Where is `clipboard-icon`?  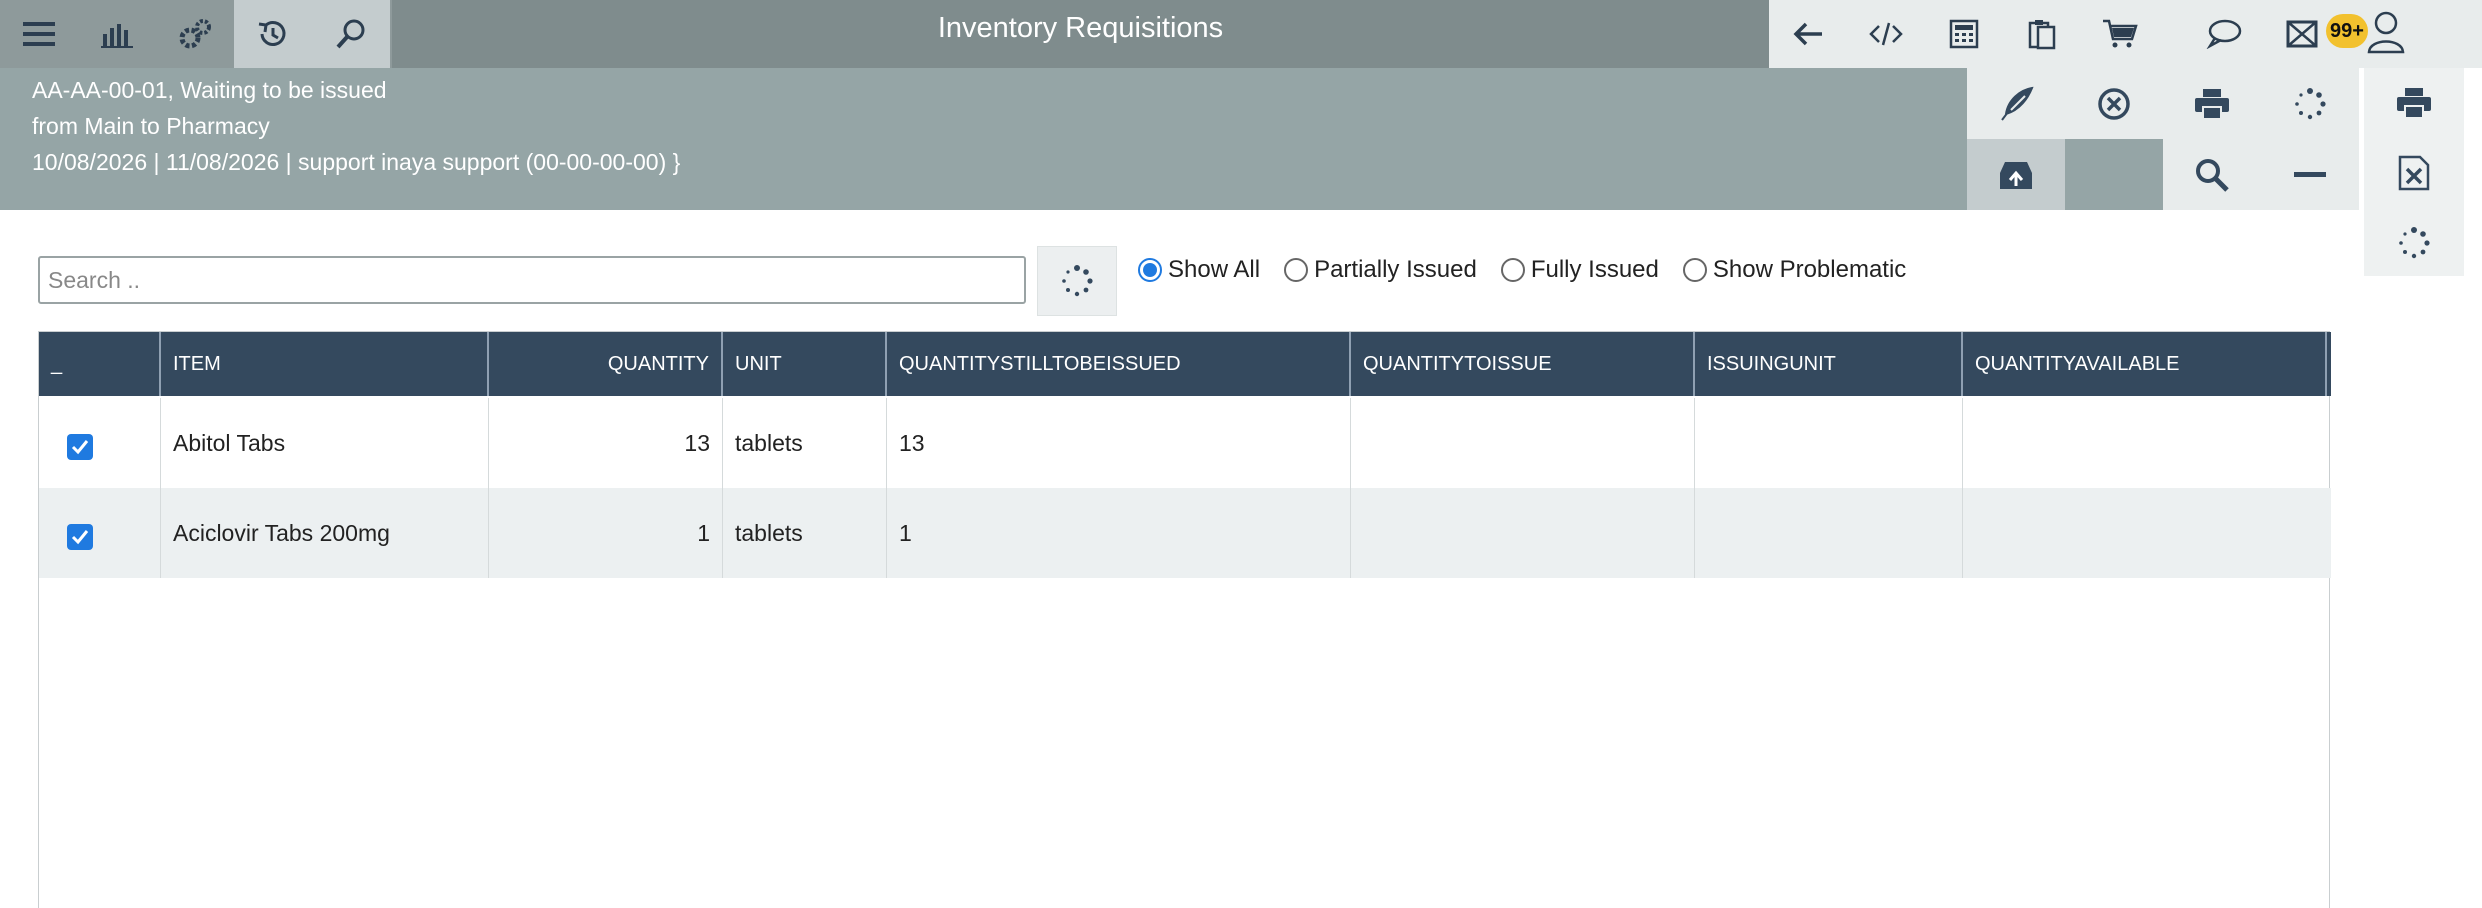 clipboard-icon is located at coordinates (2042, 35).